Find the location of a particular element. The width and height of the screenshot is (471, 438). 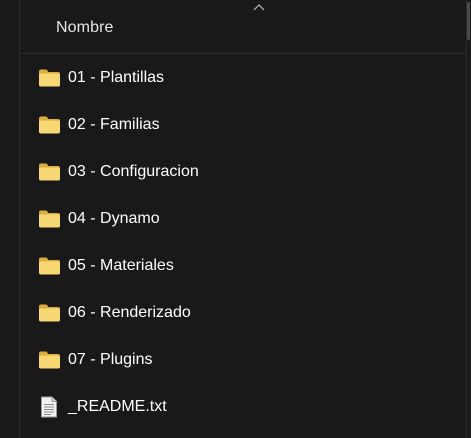

file-name: _README.txt is located at coordinates (117, 406).